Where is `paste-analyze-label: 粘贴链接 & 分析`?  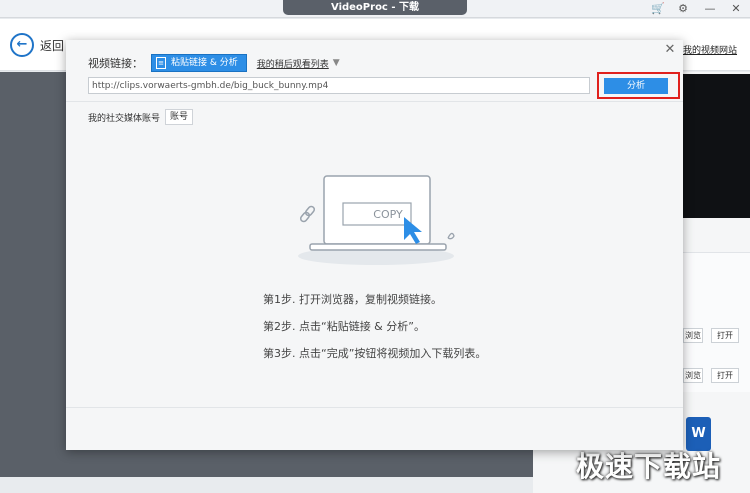 paste-analyze-label: 粘贴链接 & 分析 is located at coordinates (204, 63).